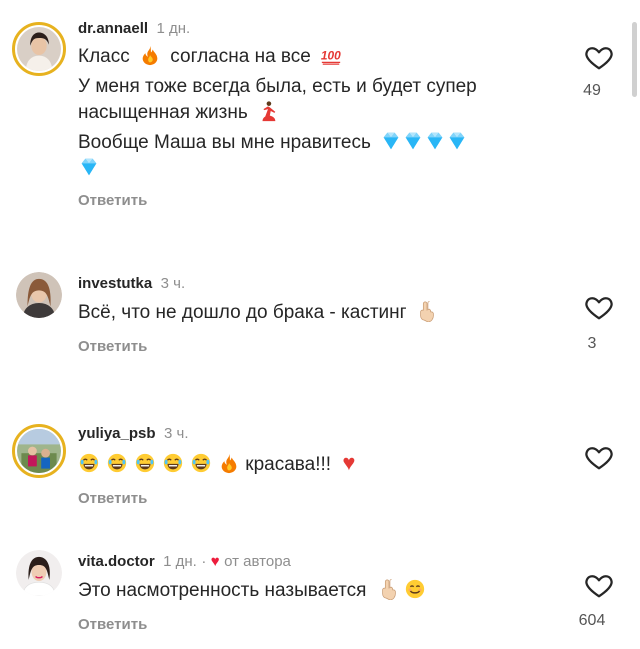  What do you see at coordinates (257, 561) in the screenshot?
I see `author-badge: от автора` at bounding box center [257, 561].